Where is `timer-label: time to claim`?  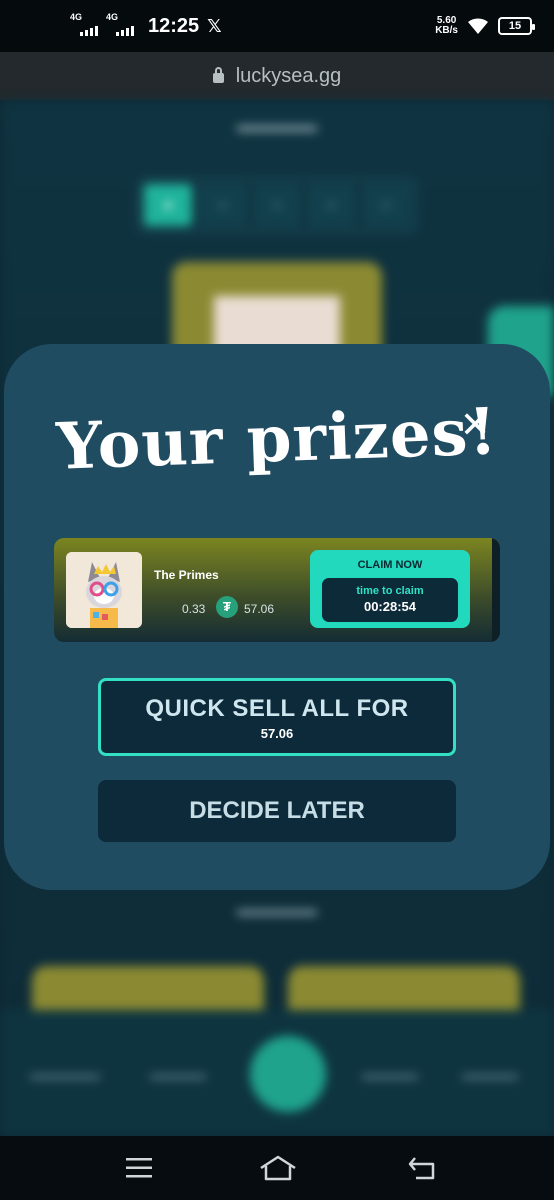 timer-label: time to claim is located at coordinates (390, 591).